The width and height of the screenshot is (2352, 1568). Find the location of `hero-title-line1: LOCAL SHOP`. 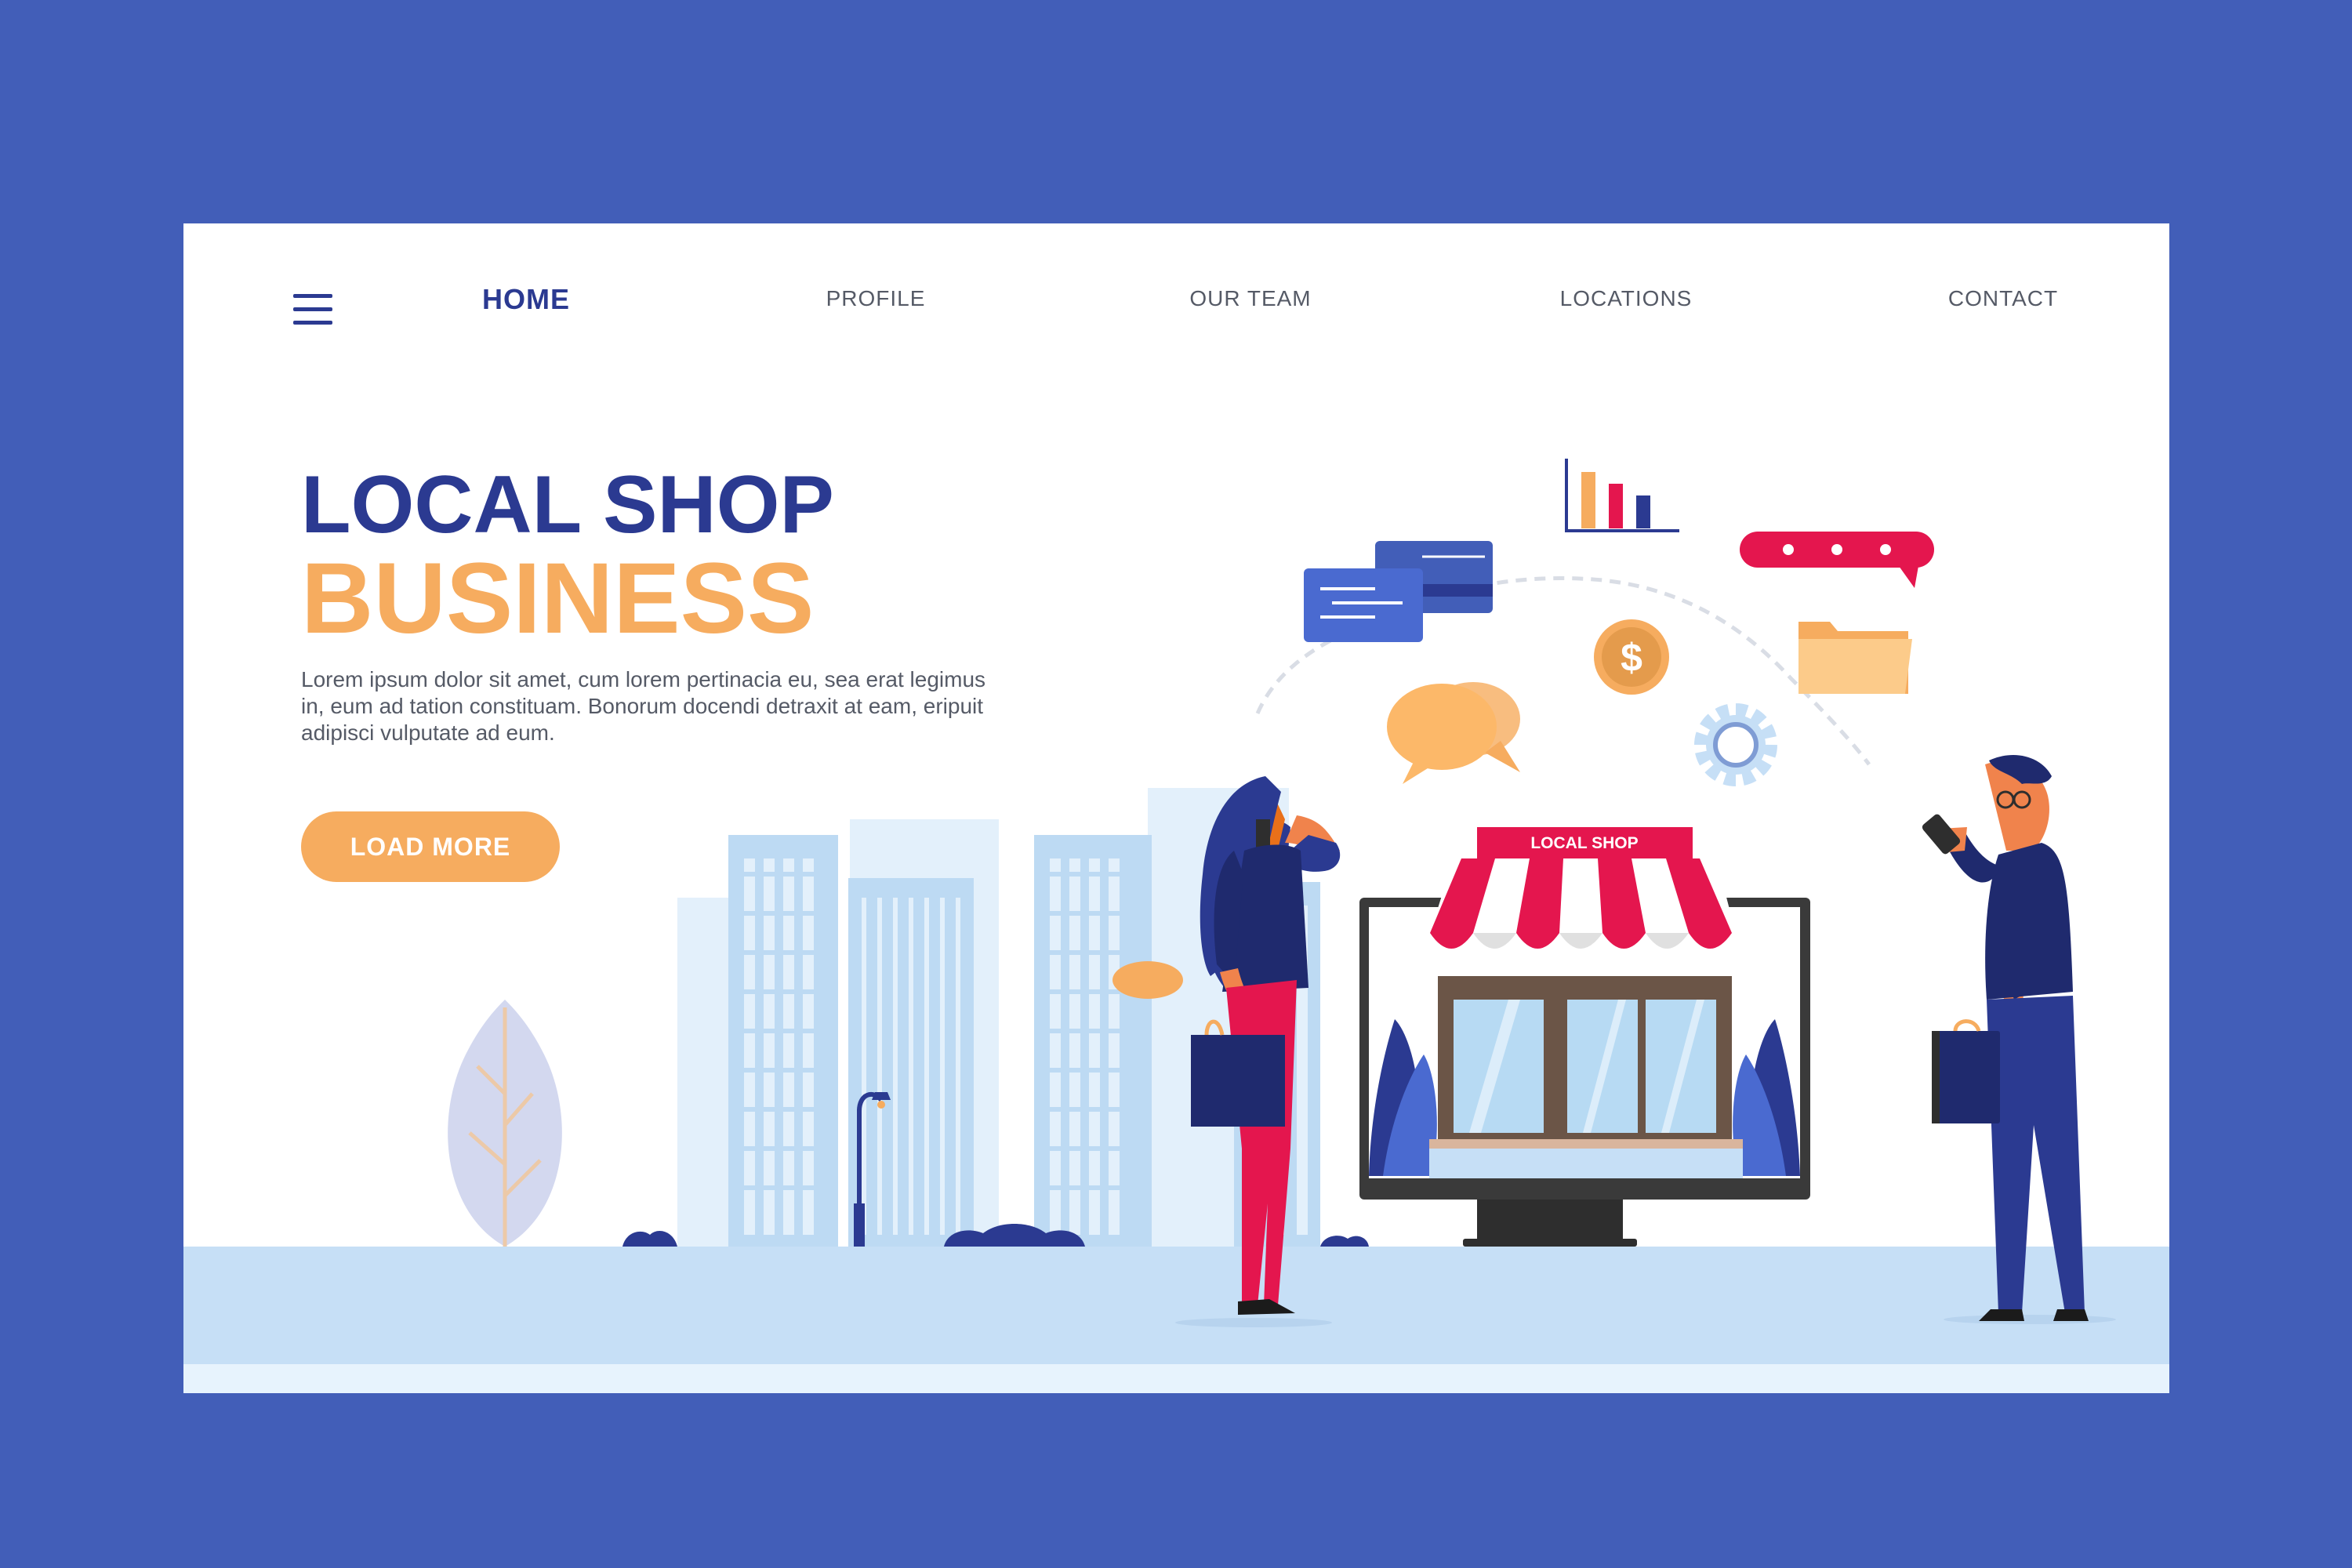

hero-title-line1: LOCAL SHOP is located at coordinates (567, 504).